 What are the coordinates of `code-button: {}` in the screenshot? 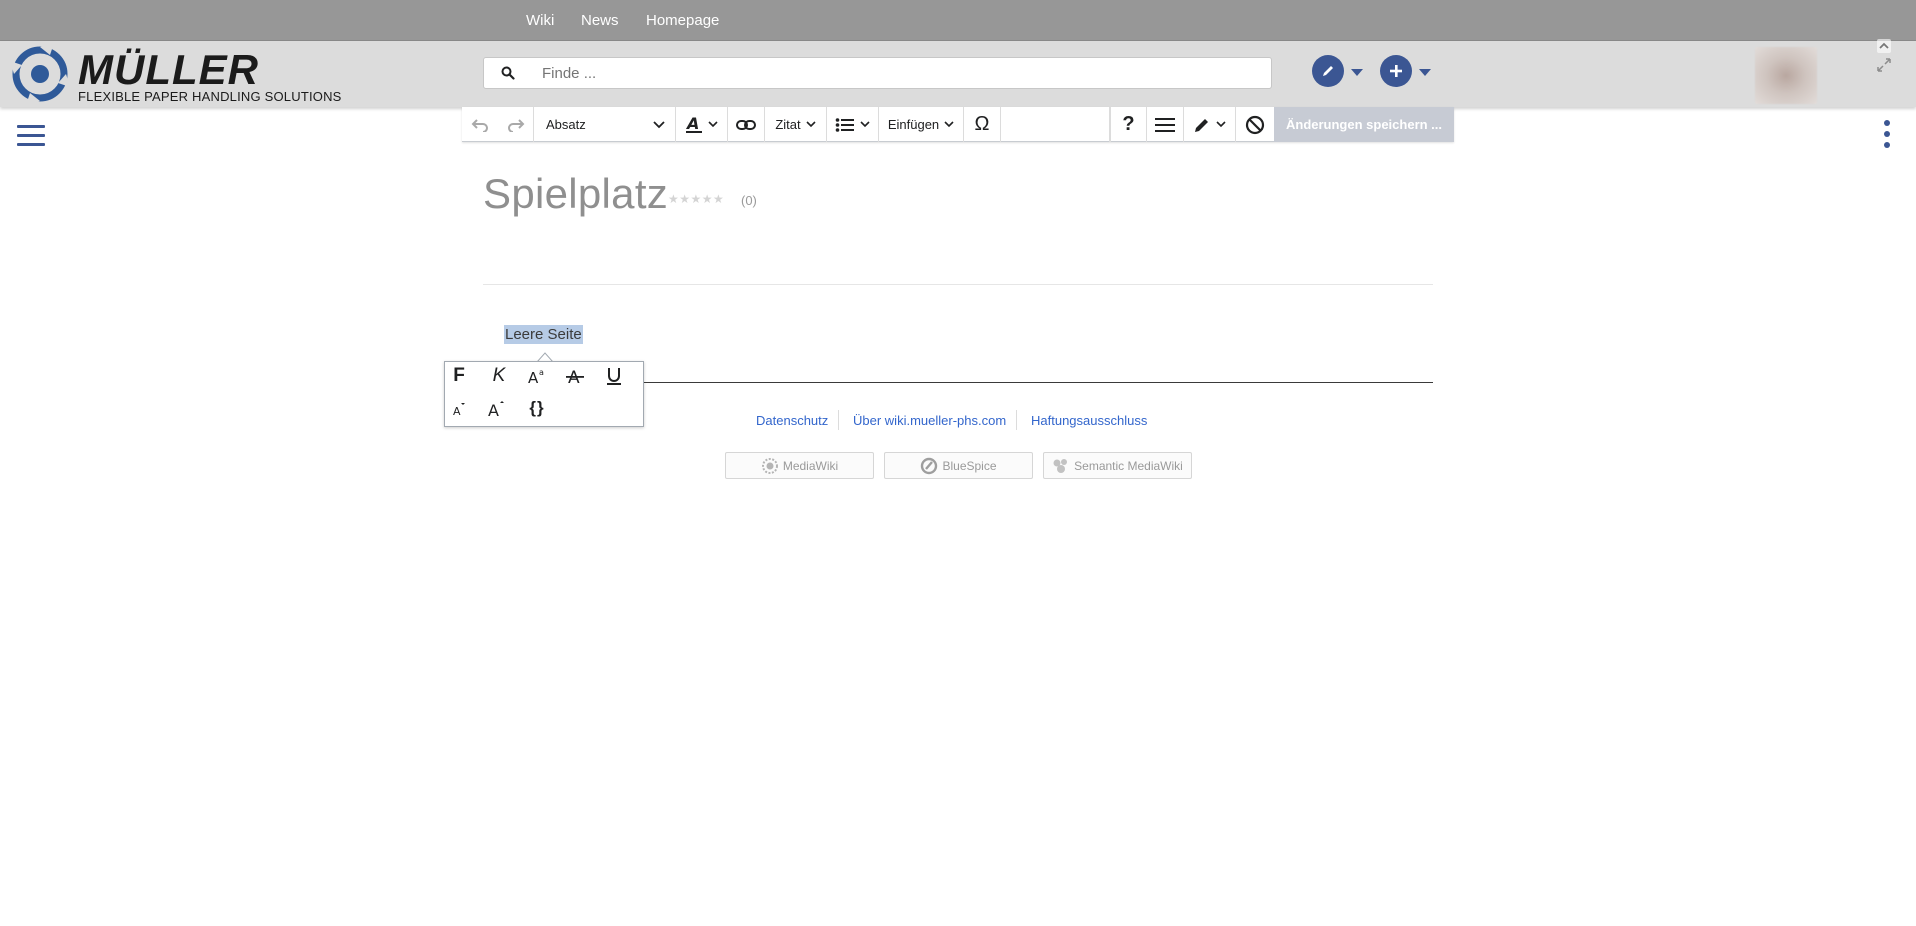 It's located at (537, 408).